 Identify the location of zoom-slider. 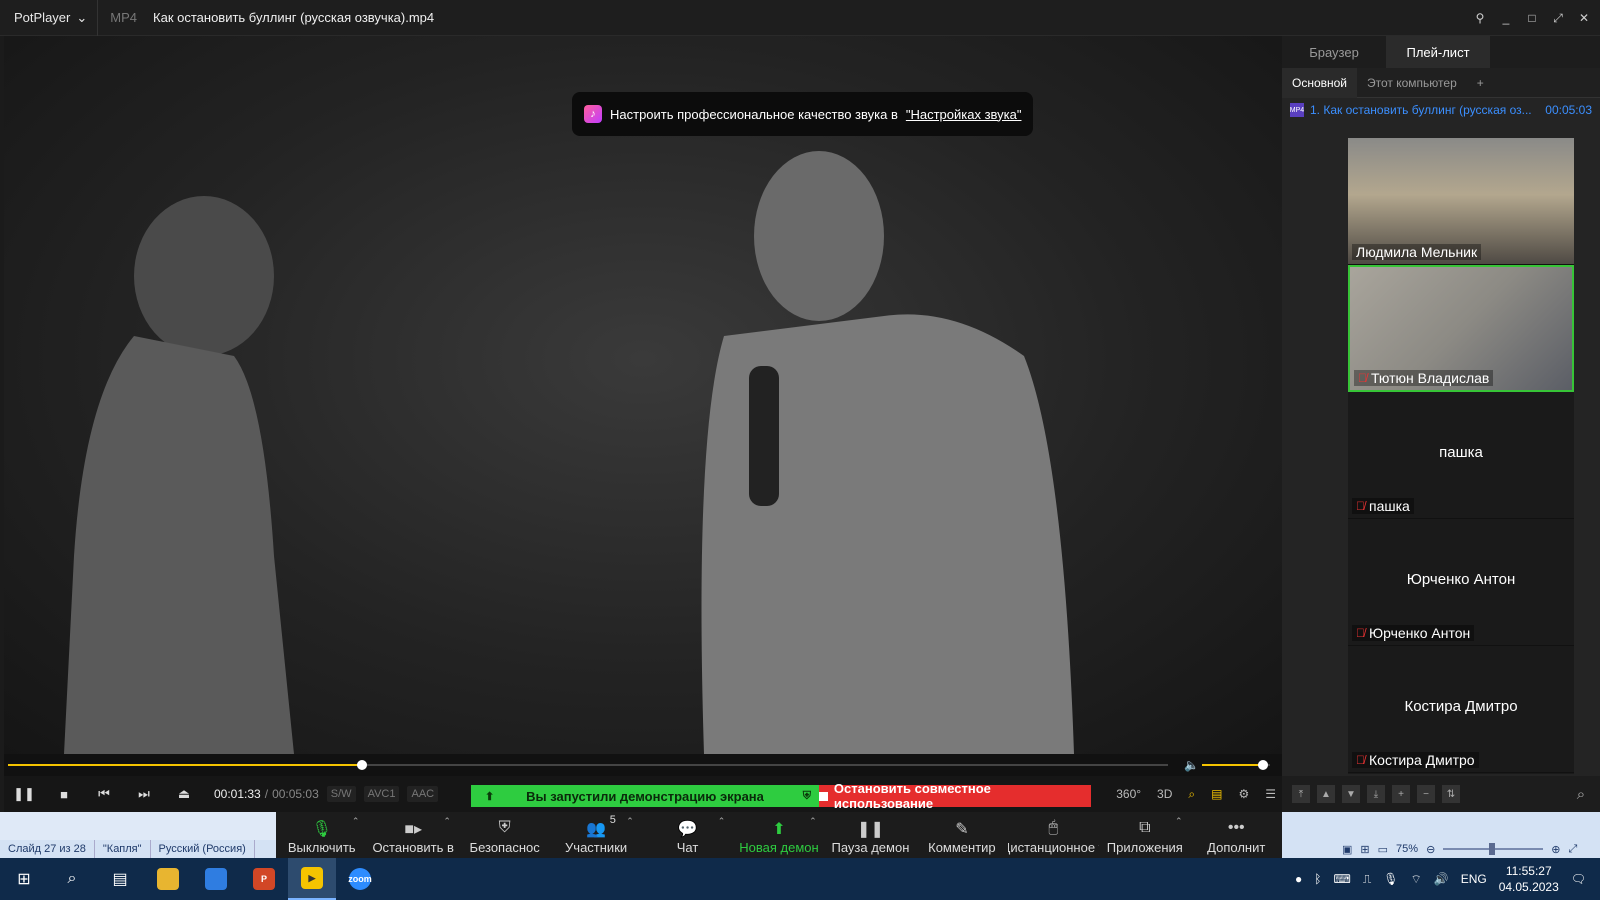
(1493, 849).